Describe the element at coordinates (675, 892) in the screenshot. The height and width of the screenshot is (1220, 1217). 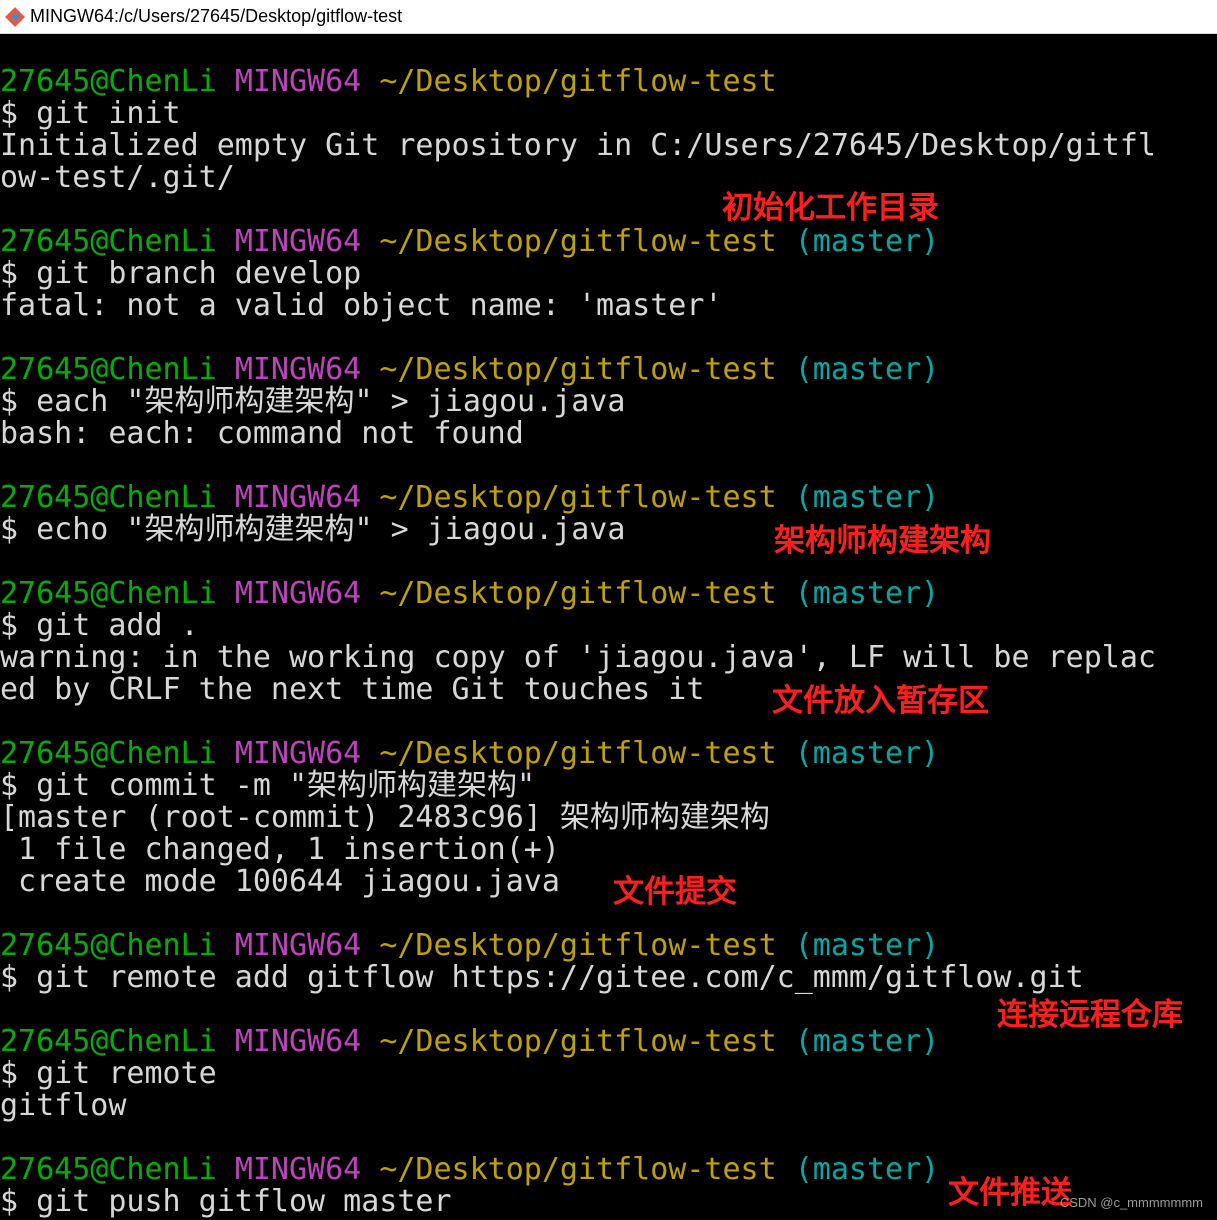
I see `annotation-commit: 文件提交` at that location.